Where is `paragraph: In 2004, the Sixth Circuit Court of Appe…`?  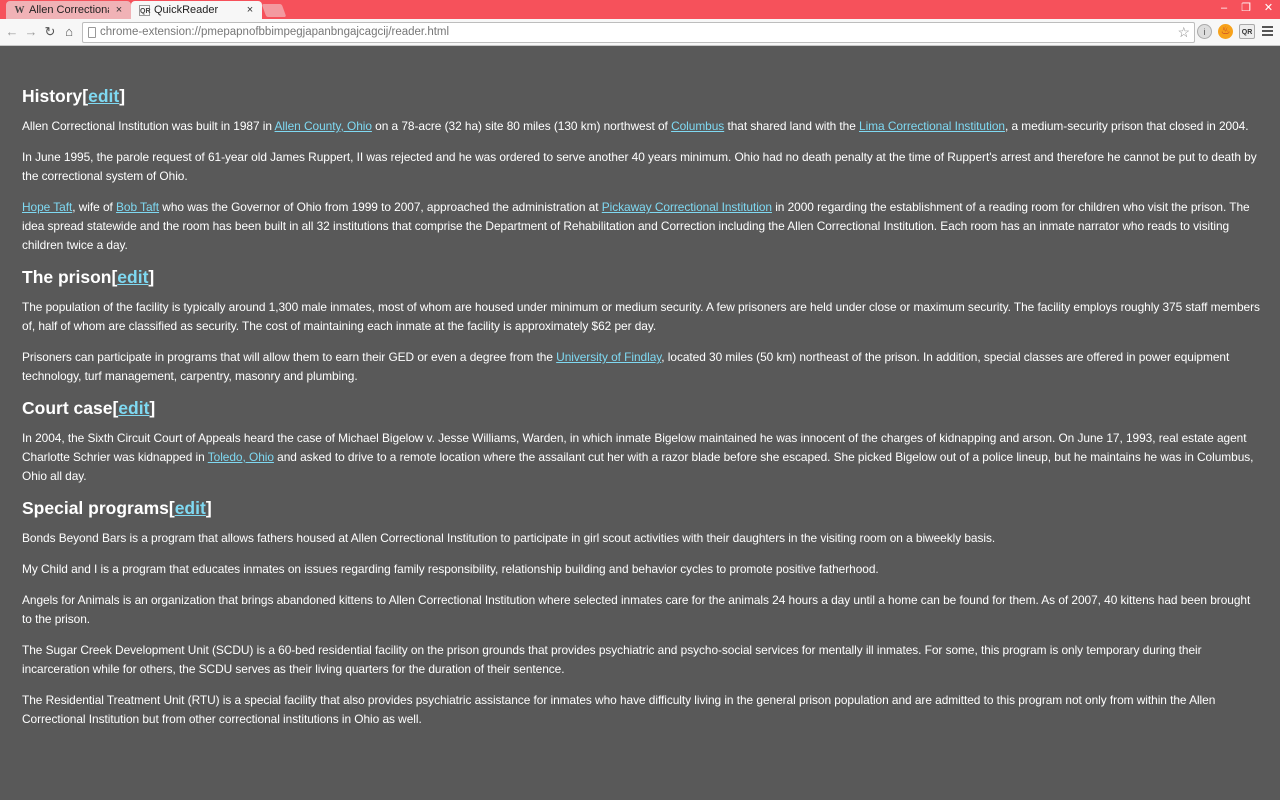 paragraph: In 2004, the Sixth Circuit Court of Appe… is located at coordinates (638, 457).